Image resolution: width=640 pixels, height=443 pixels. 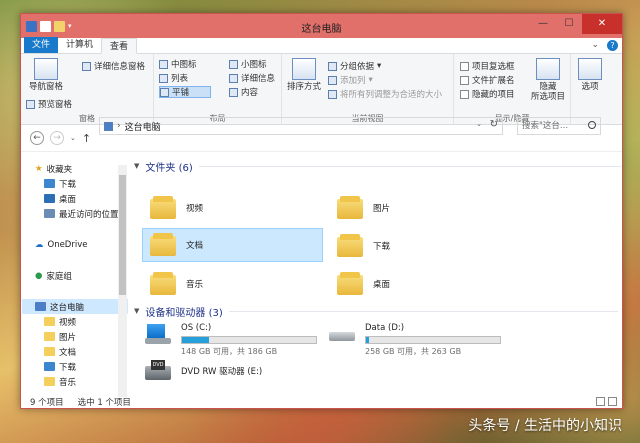 I want to click on options-button: 选项, so click(x=590, y=75).